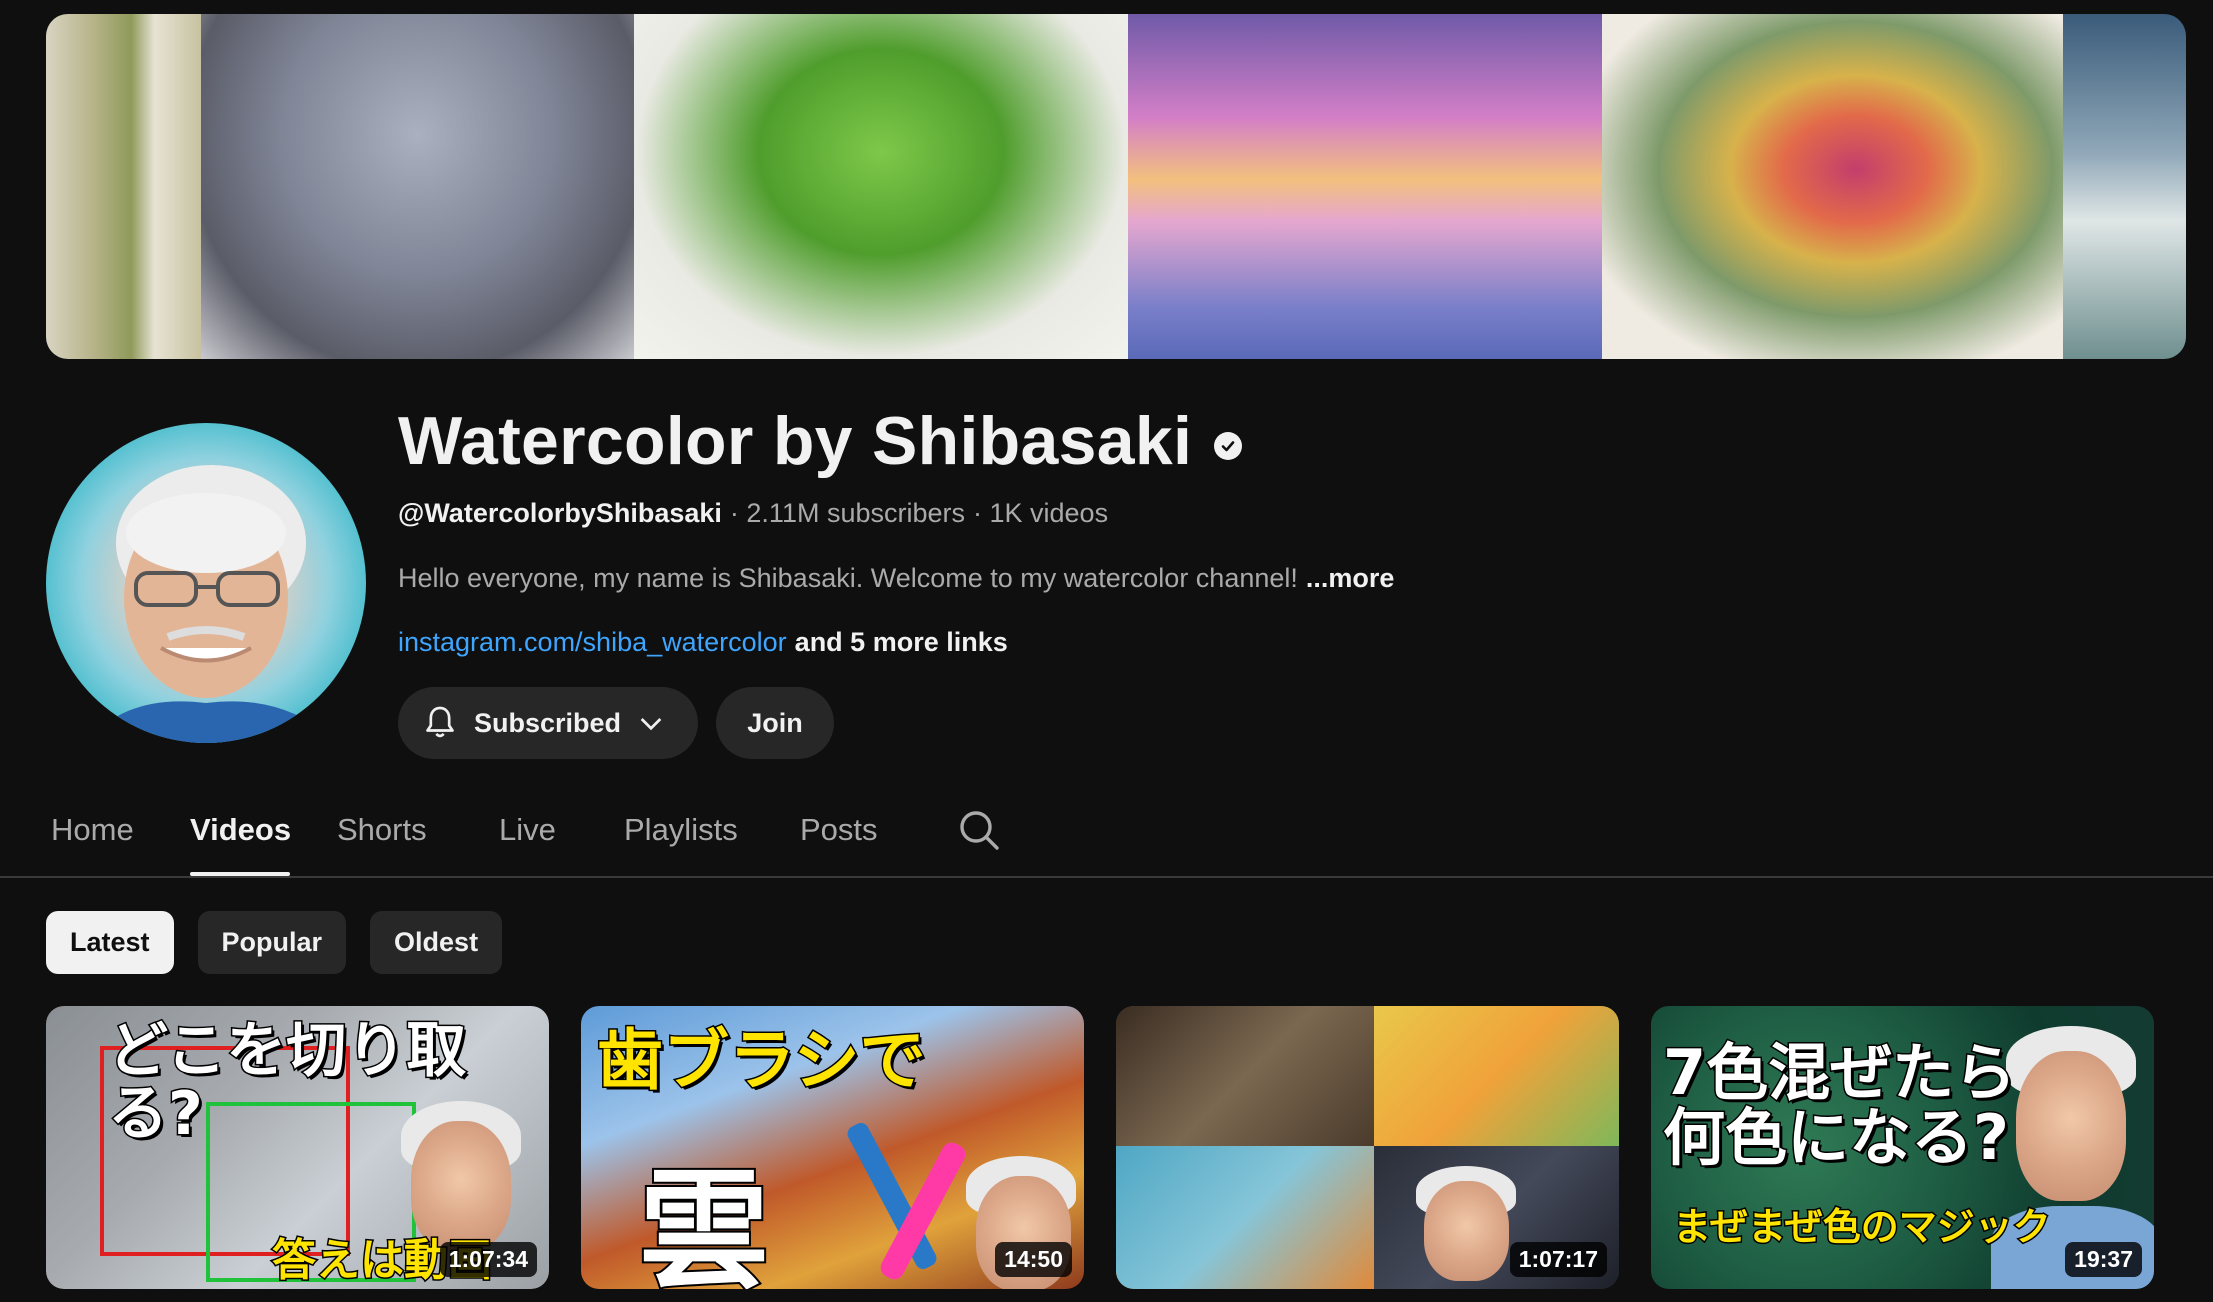 Image resolution: width=2213 pixels, height=1302 pixels. Describe the element at coordinates (681, 830) in the screenshot. I see `tab-playlists: Playlists` at that location.